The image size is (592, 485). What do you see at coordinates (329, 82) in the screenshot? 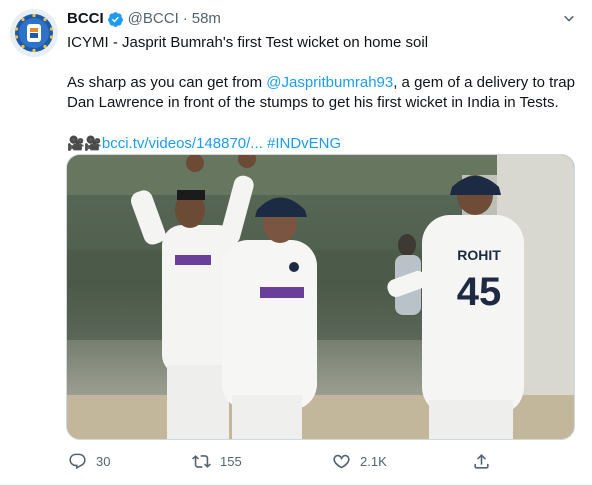
I see `mention-link: @Jaspritbumrah93` at bounding box center [329, 82].